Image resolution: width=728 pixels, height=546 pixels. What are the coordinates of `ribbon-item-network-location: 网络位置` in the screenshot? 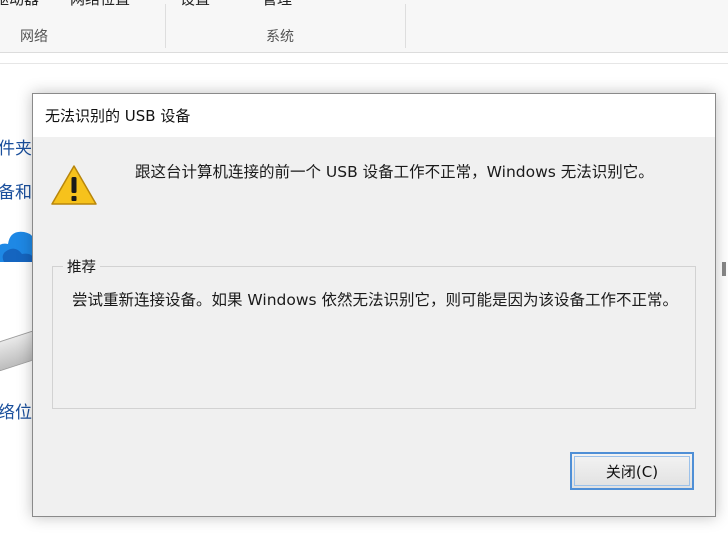 It's located at (100, 4).